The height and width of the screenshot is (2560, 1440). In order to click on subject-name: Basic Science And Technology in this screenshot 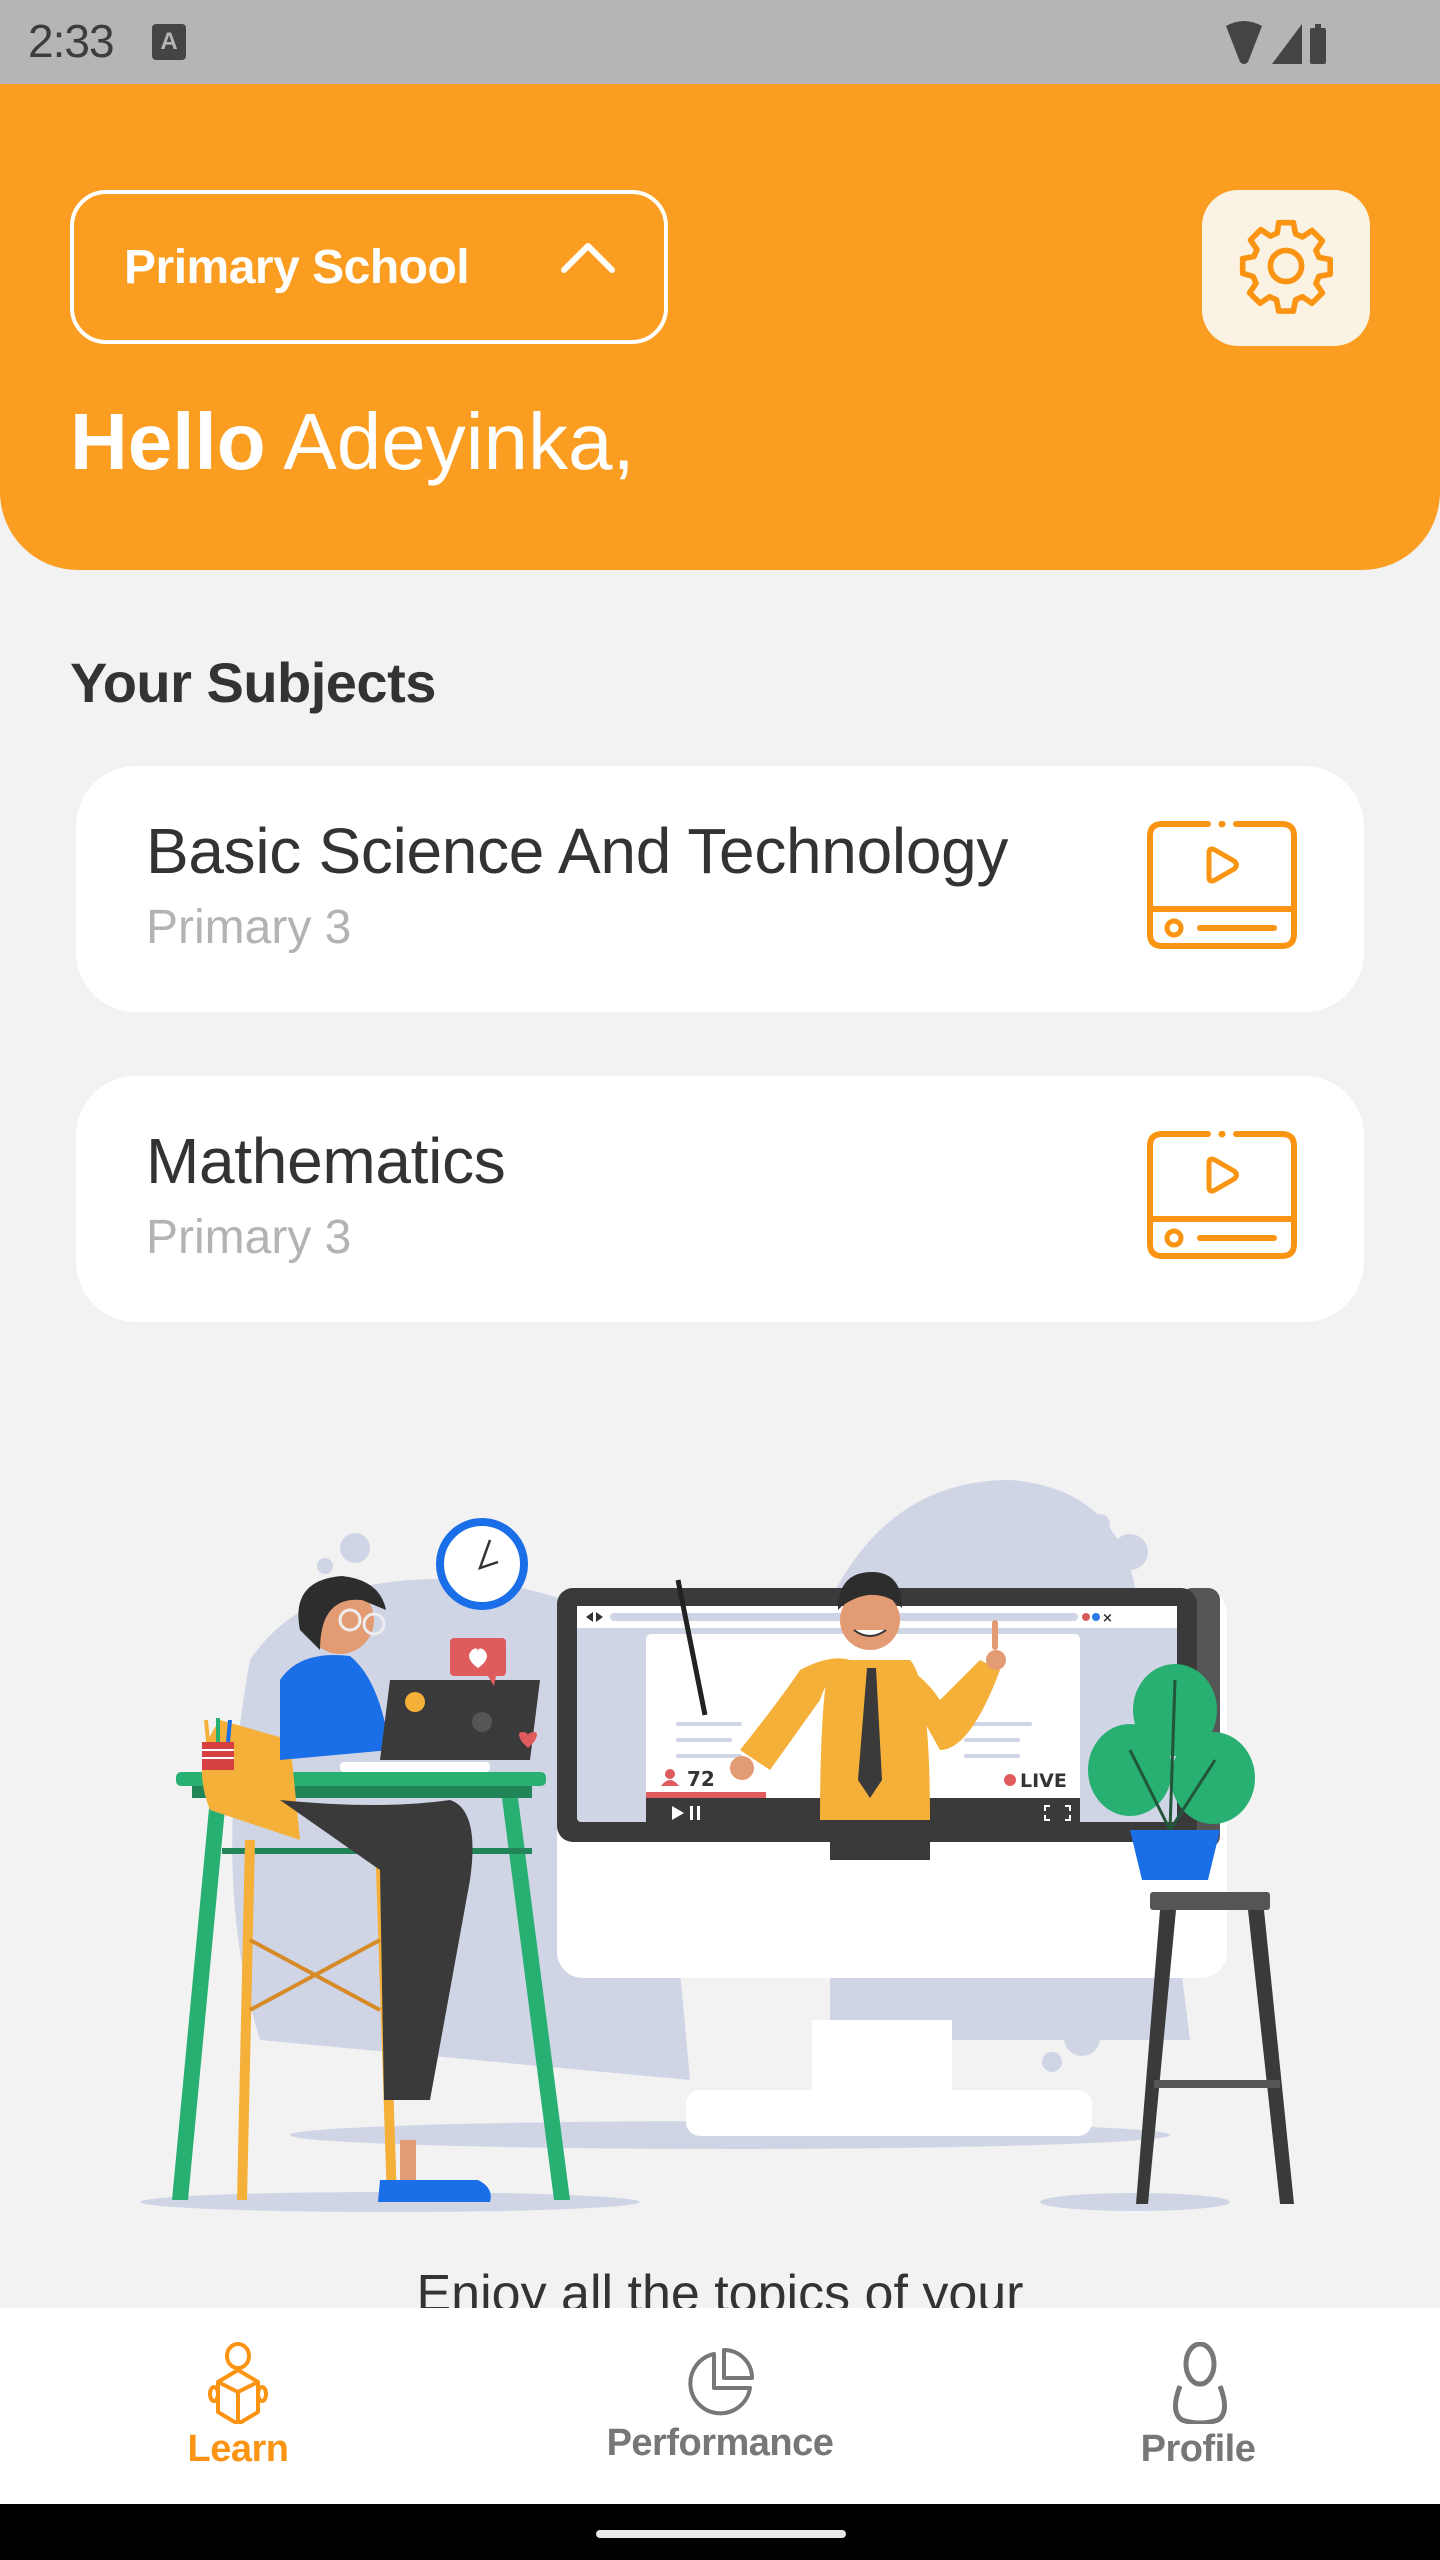, I will do `click(577, 851)`.